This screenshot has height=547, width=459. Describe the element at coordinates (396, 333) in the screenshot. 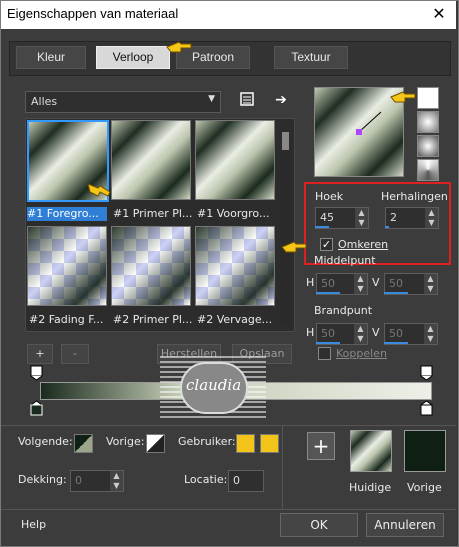

I see `focal-v-value: 50` at that location.